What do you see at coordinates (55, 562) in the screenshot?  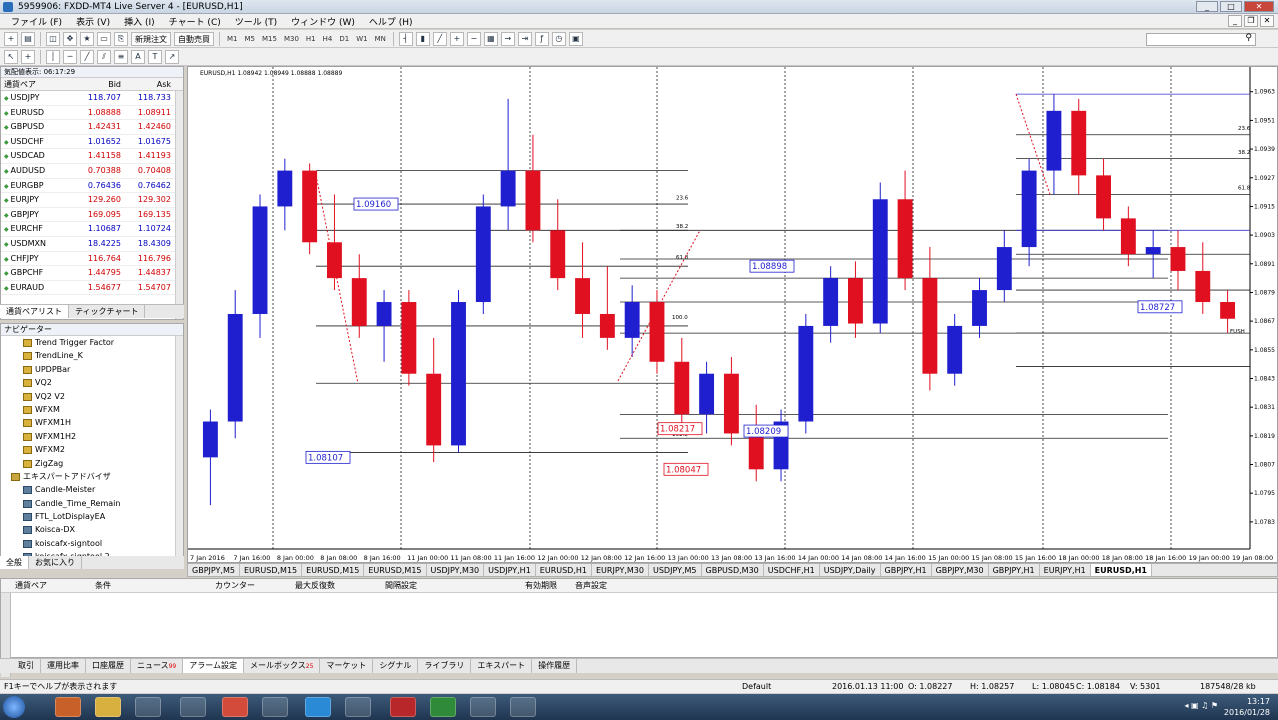 I see `tab-favorites: お気に入り` at bounding box center [55, 562].